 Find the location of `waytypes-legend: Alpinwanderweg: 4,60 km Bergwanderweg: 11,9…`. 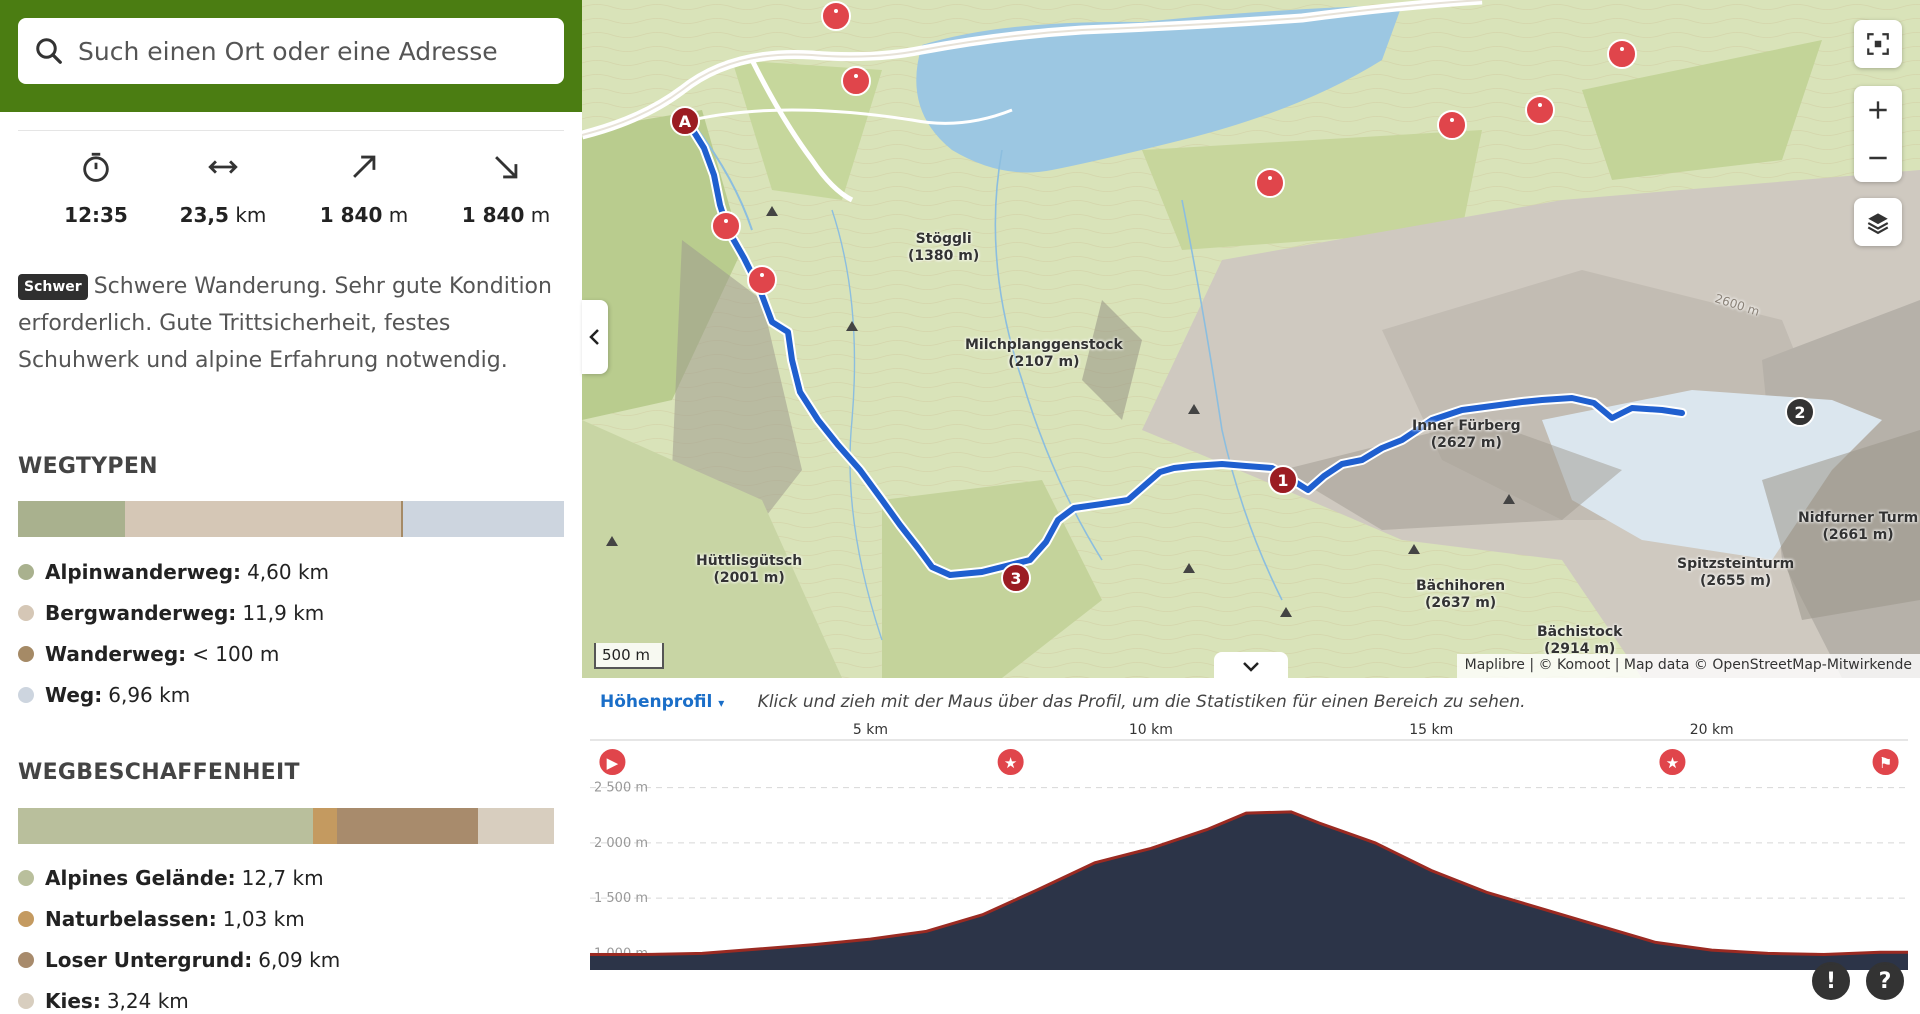

waytypes-legend: Alpinwanderweg: 4,60 km Bergwanderweg: 11,9… is located at coordinates (291, 633).